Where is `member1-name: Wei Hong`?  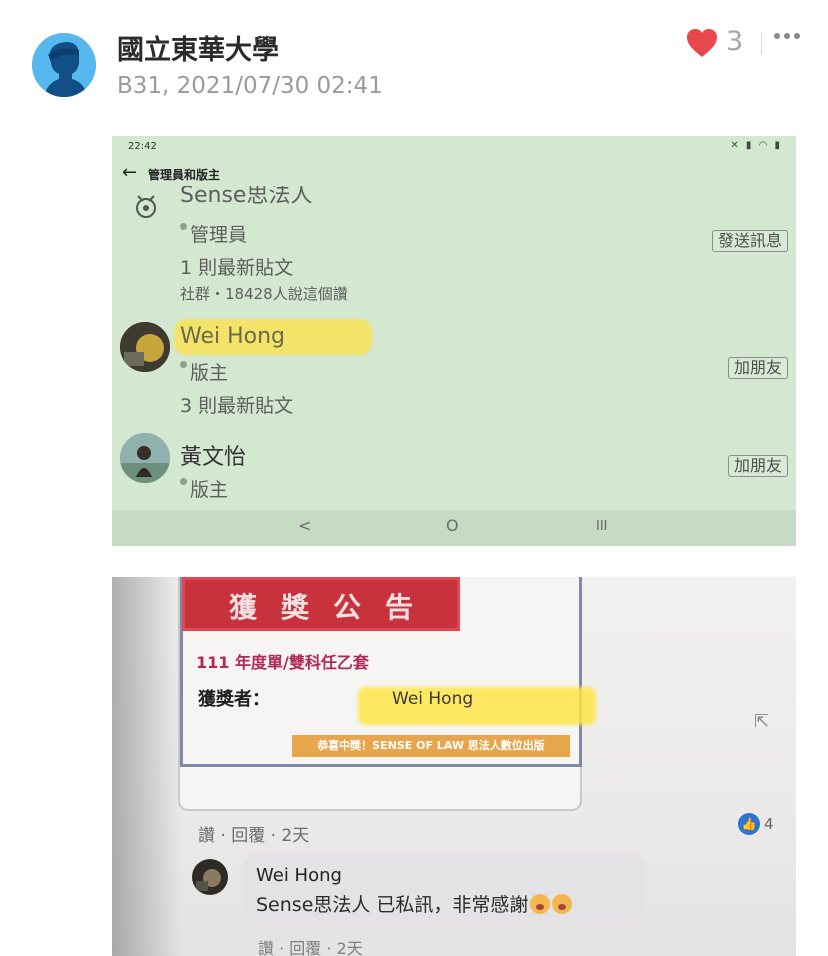 member1-name: Wei Hong is located at coordinates (233, 336).